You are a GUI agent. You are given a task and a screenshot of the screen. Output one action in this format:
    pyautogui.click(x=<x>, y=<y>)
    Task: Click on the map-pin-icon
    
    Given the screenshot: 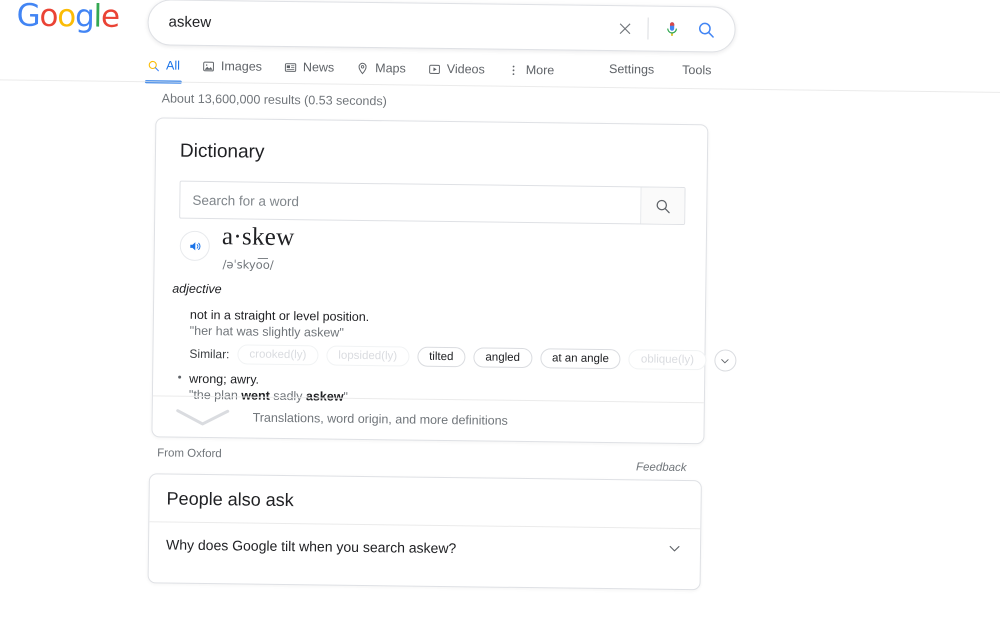 What is the action you would take?
    pyautogui.click(x=362, y=67)
    